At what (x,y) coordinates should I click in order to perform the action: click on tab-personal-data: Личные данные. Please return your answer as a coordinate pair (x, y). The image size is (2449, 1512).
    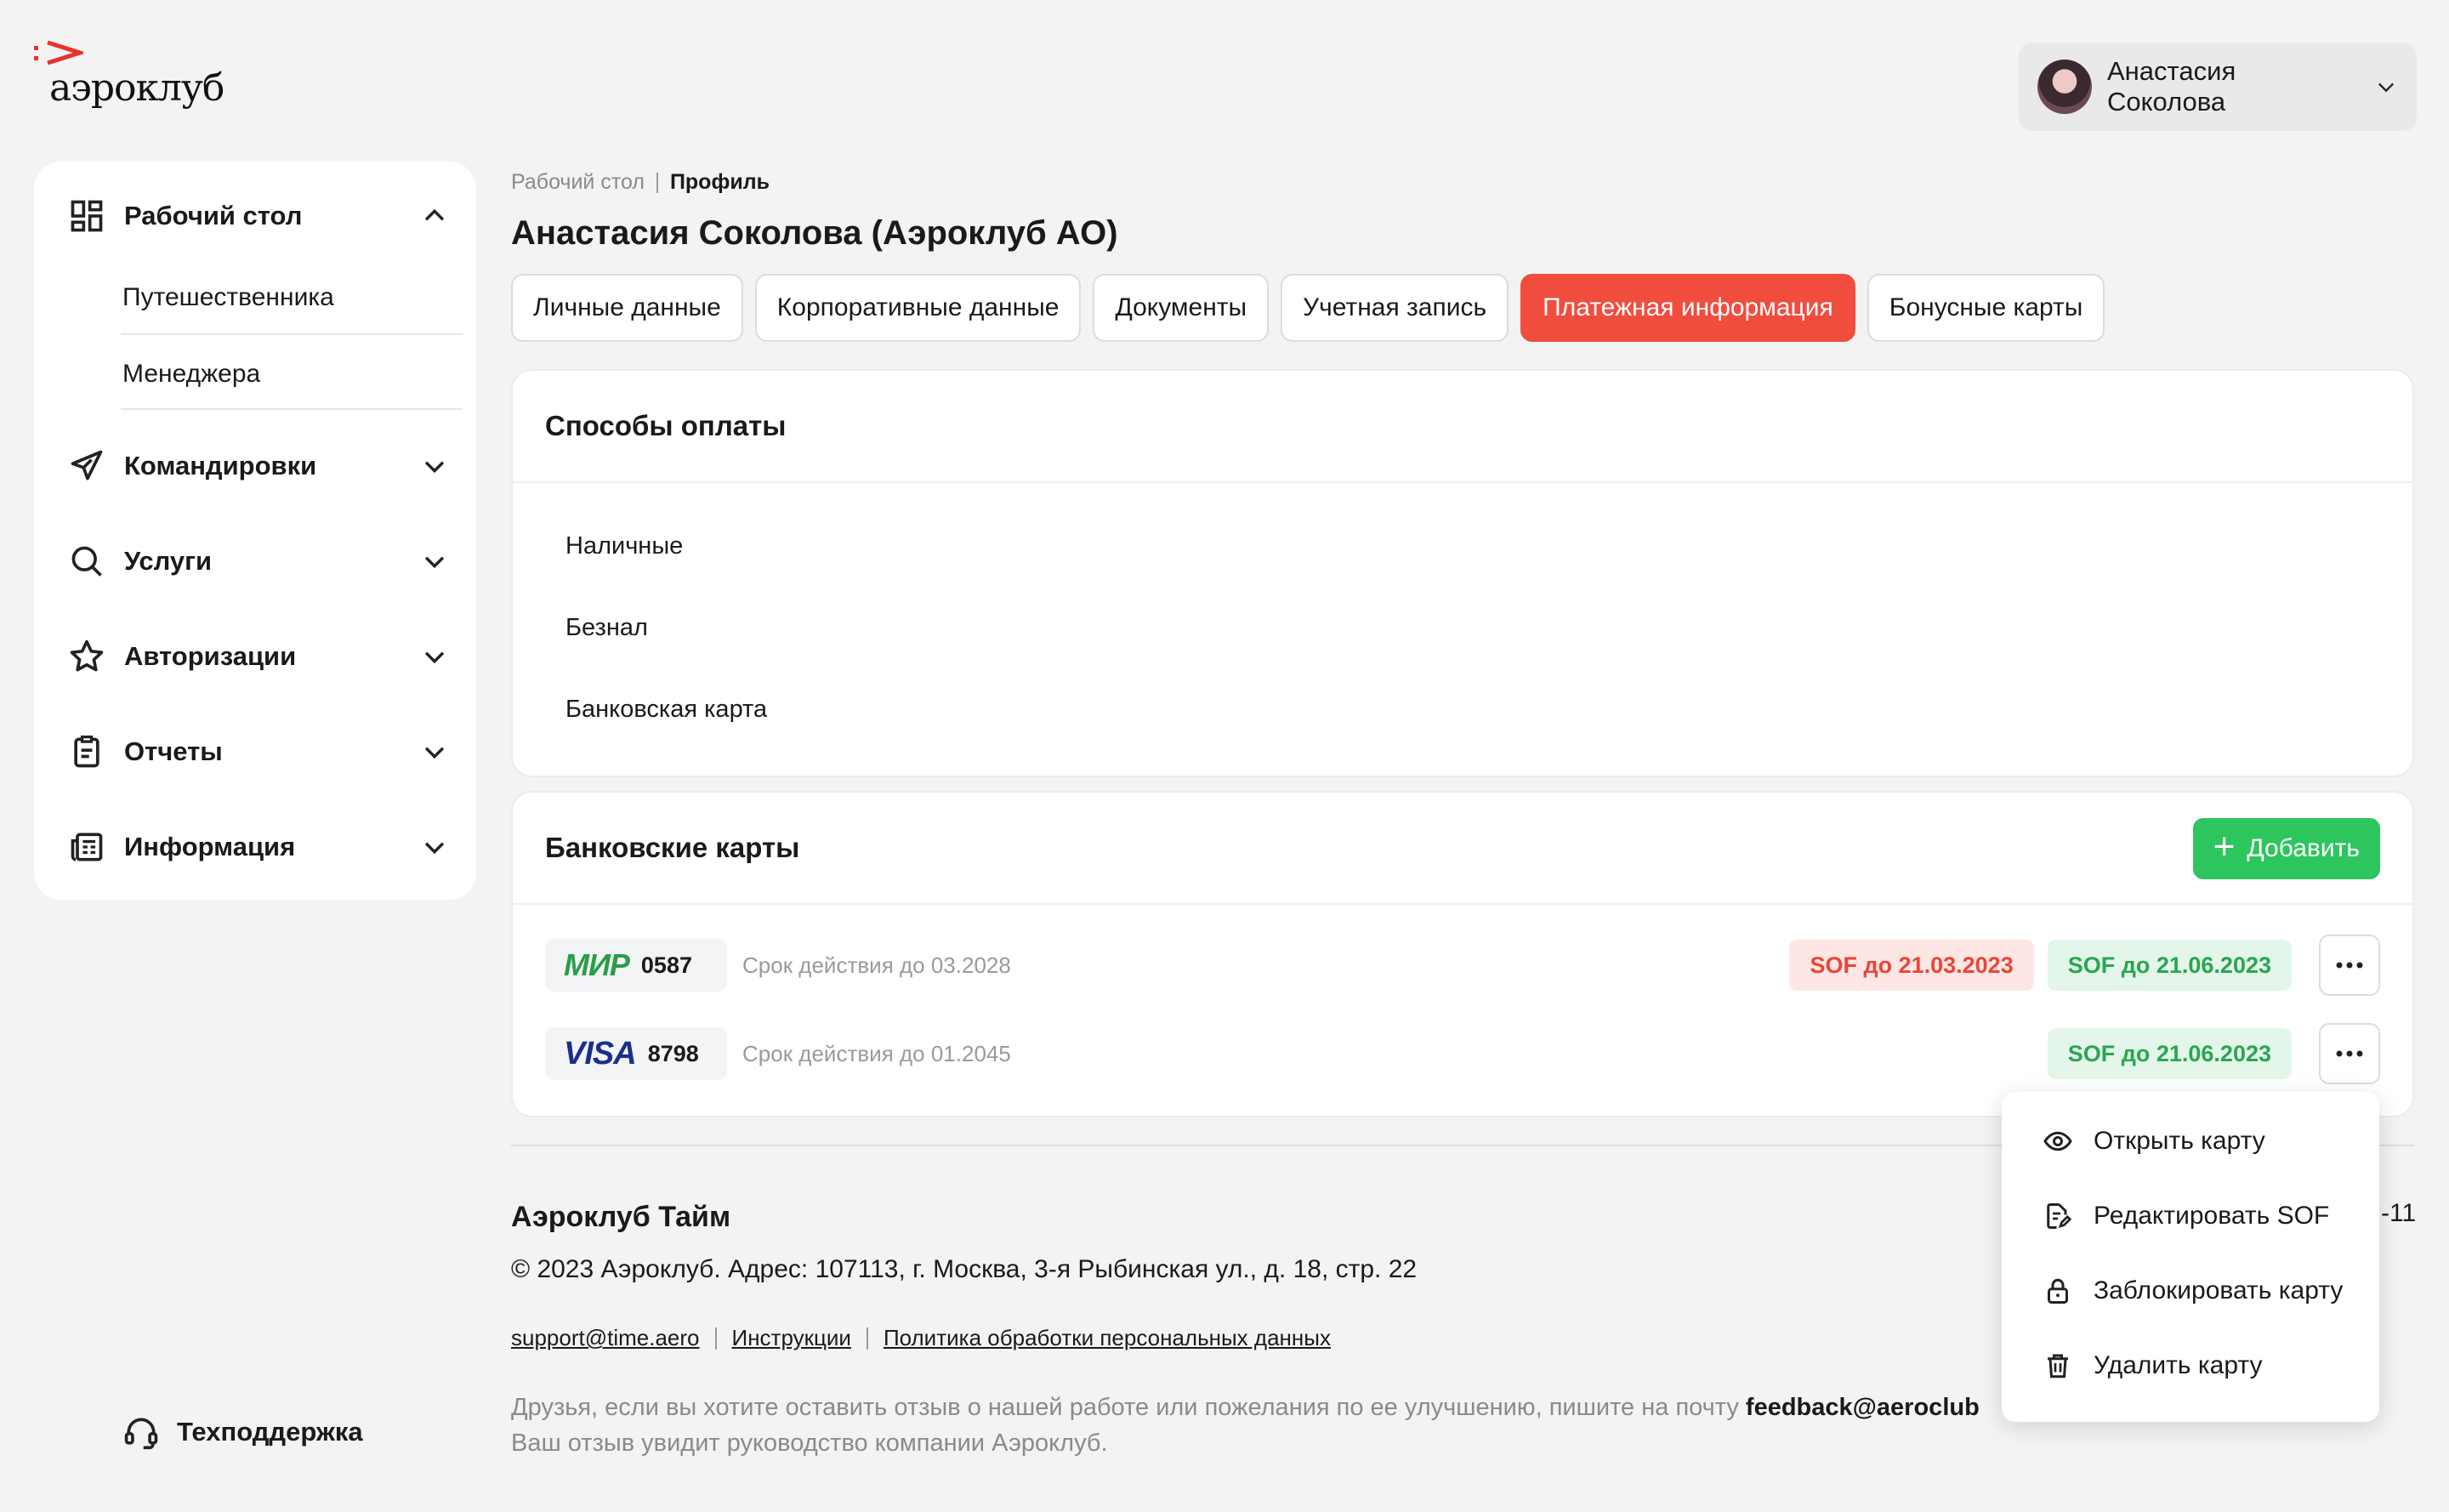
    Looking at the image, I should click on (627, 308).